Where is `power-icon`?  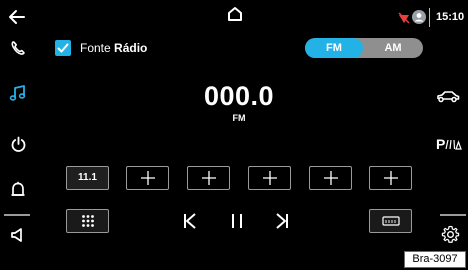 power-icon is located at coordinates (18, 144).